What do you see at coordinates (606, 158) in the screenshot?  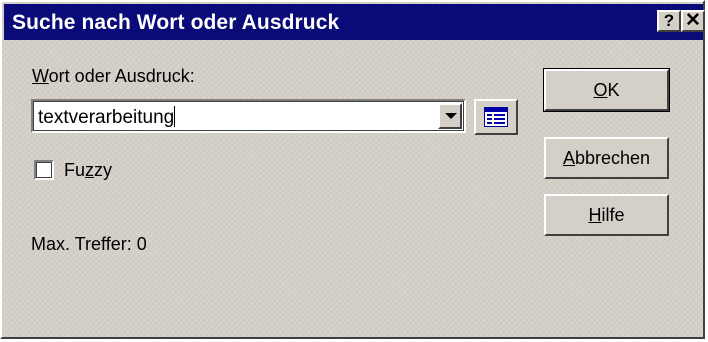 I see `cancel-button: Abbrechen` at bounding box center [606, 158].